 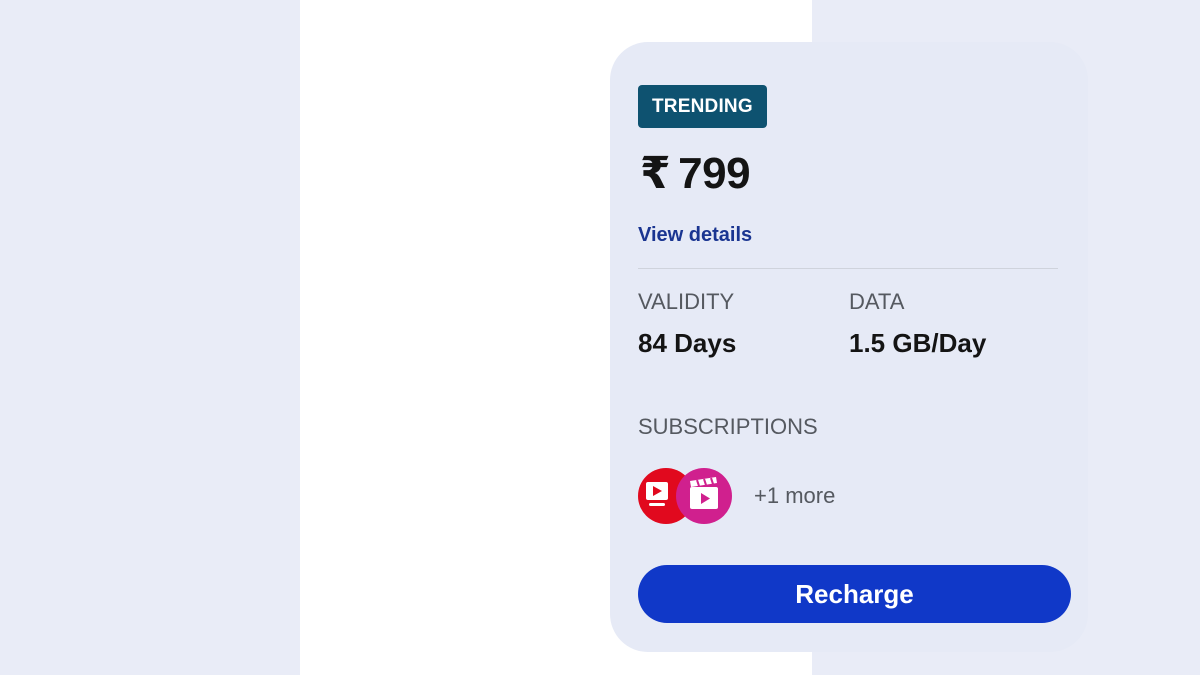 What do you see at coordinates (848, 268) in the screenshot?
I see `divider` at bounding box center [848, 268].